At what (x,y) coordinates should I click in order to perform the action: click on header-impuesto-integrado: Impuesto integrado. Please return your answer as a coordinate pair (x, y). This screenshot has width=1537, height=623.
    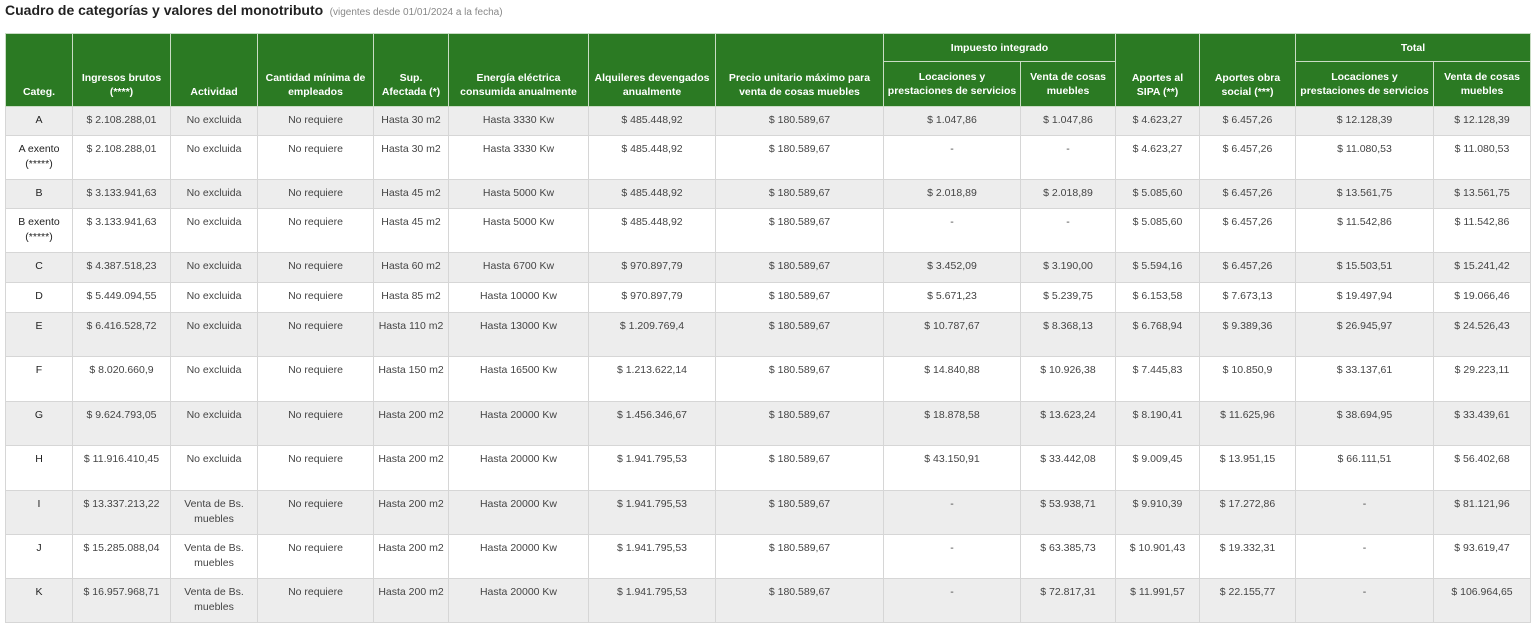
    Looking at the image, I should click on (999, 47).